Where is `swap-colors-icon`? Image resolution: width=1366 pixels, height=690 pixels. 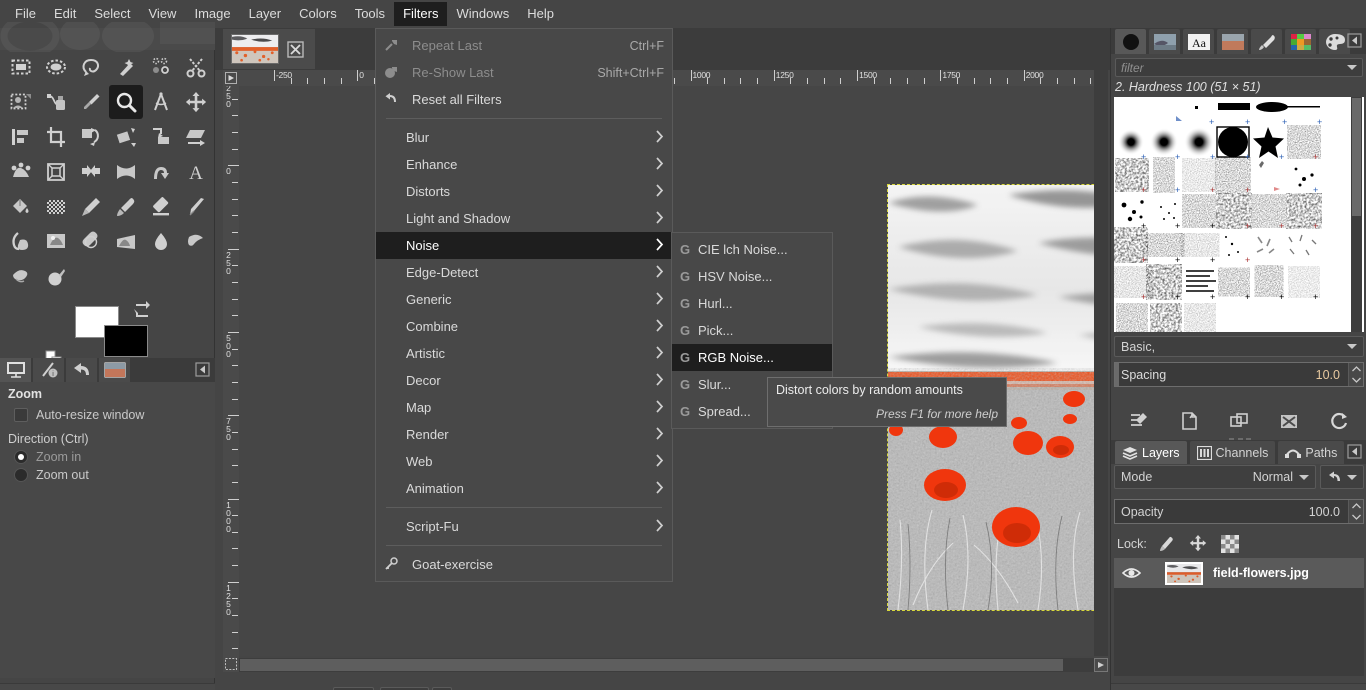 swap-colors-icon is located at coordinates (142, 309).